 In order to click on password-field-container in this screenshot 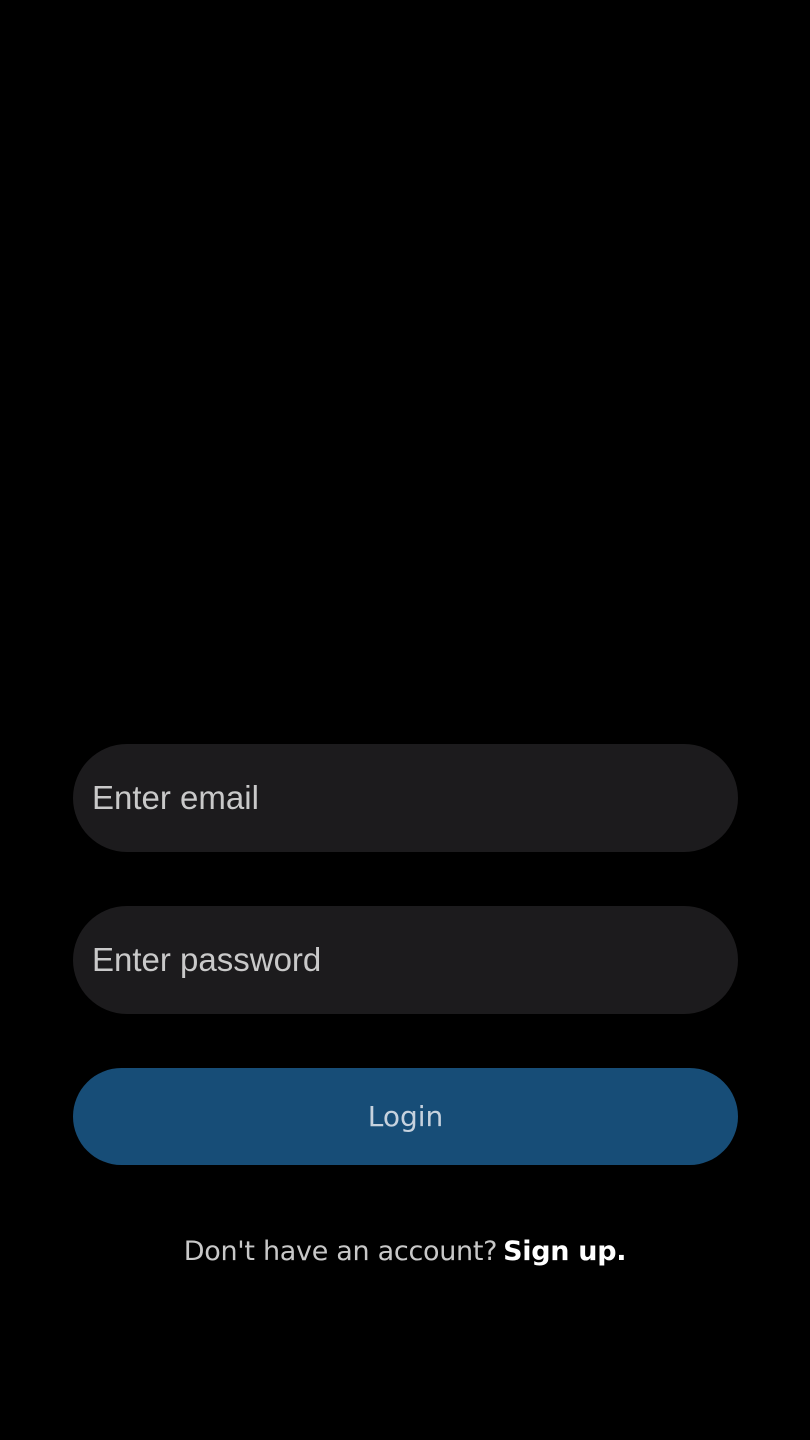, I will do `click(405, 960)`.